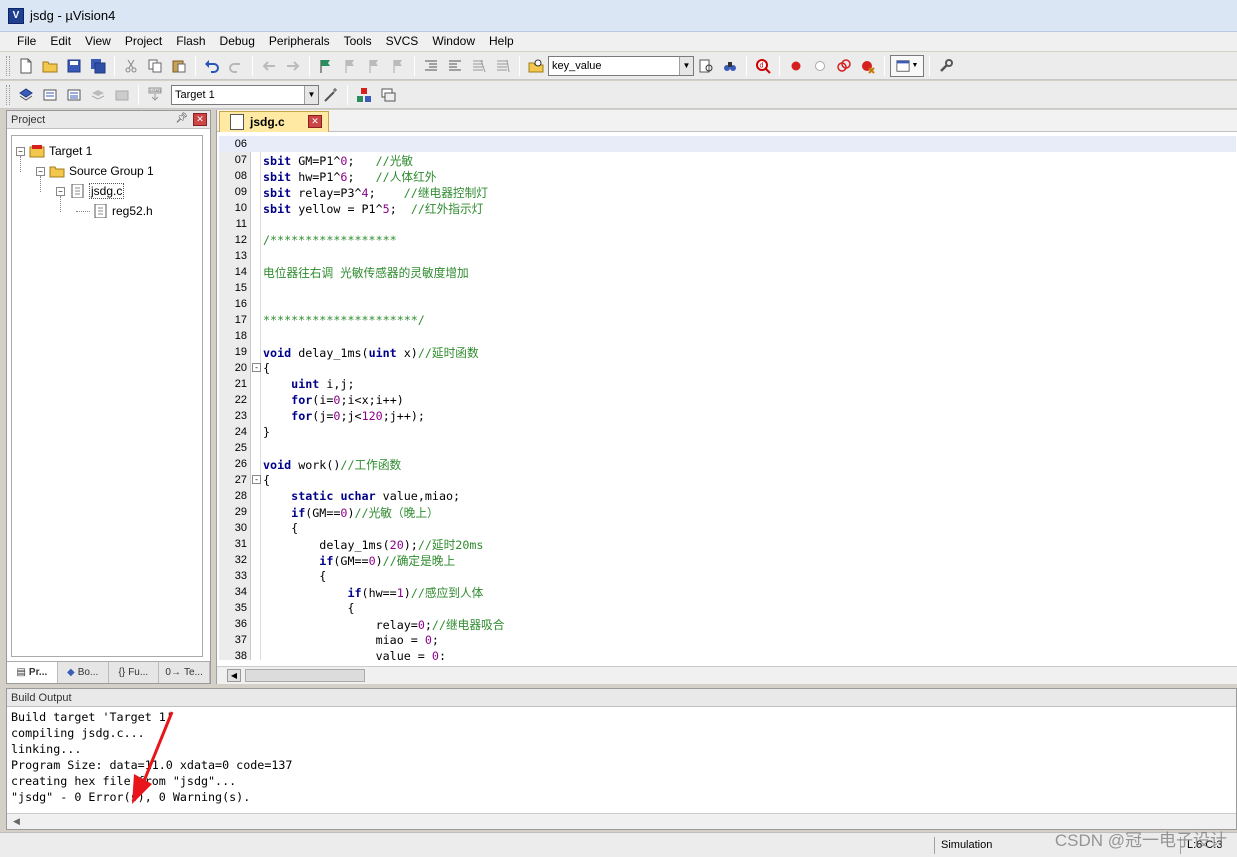 The width and height of the screenshot is (1237, 857). What do you see at coordinates (274, 121) in the screenshot?
I see `editor-tab-jsdg-c: jsdg.c ✕` at bounding box center [274, 121].